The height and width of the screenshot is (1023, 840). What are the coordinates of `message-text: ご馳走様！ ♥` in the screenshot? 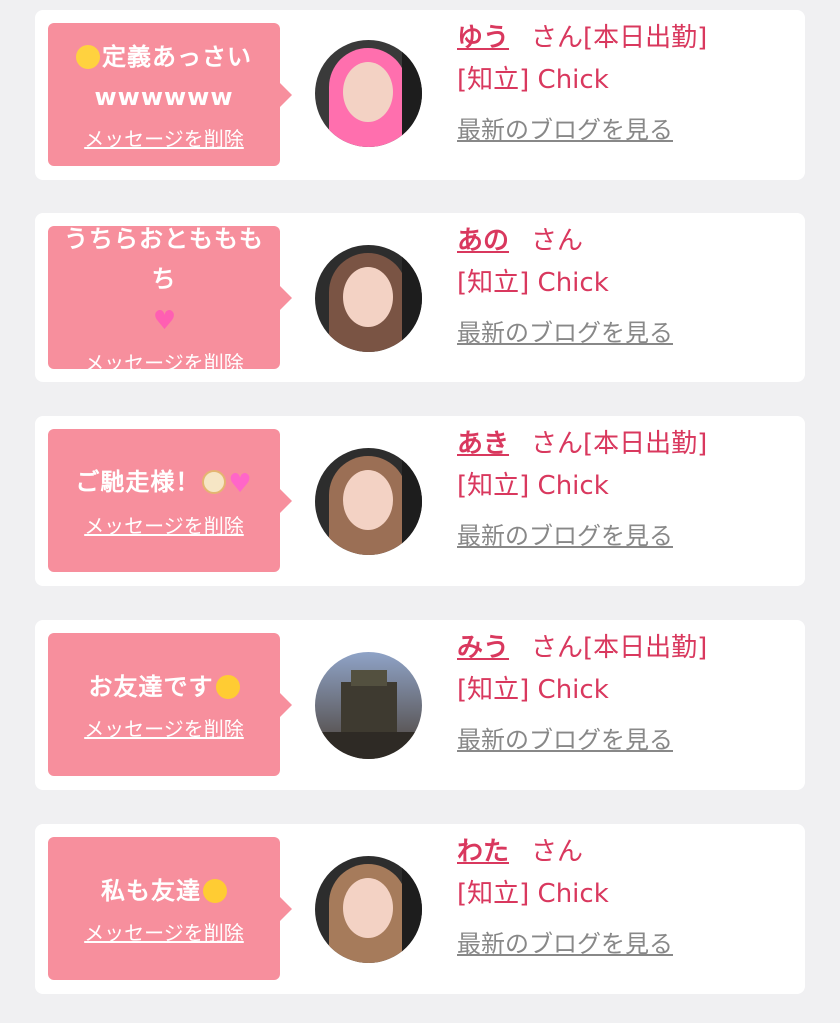 It's located at (163, 483).